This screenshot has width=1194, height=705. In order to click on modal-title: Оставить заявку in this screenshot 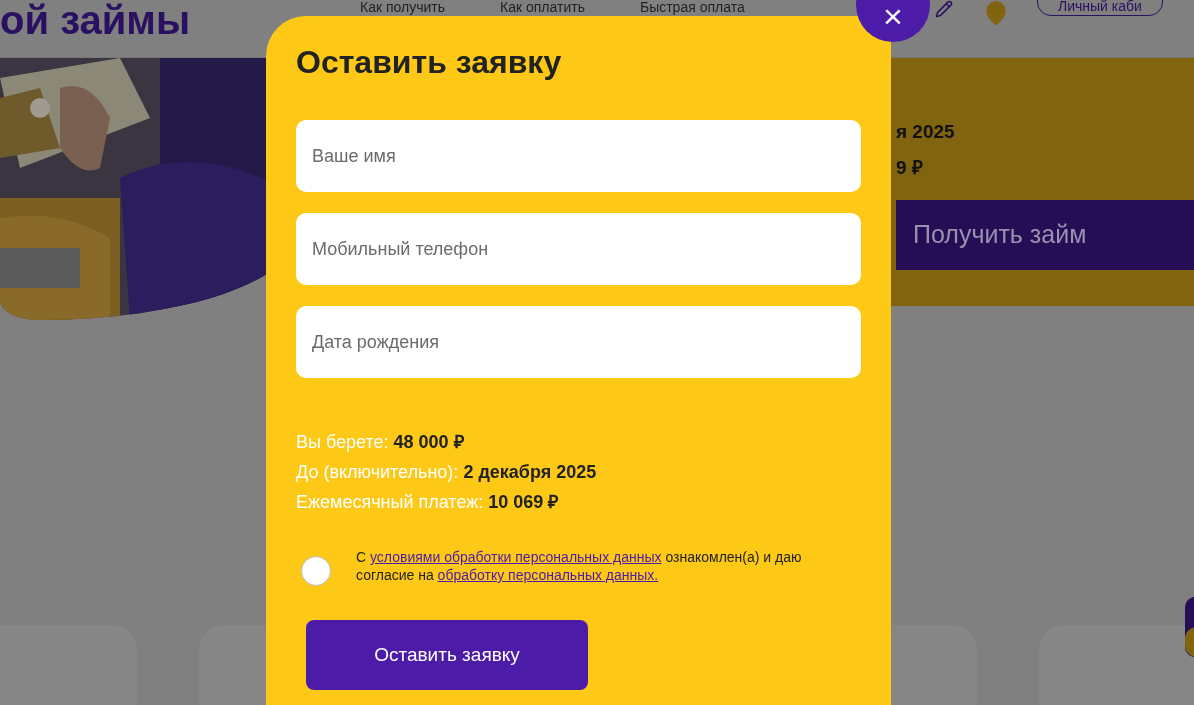, I will do `click(429, 62)`.